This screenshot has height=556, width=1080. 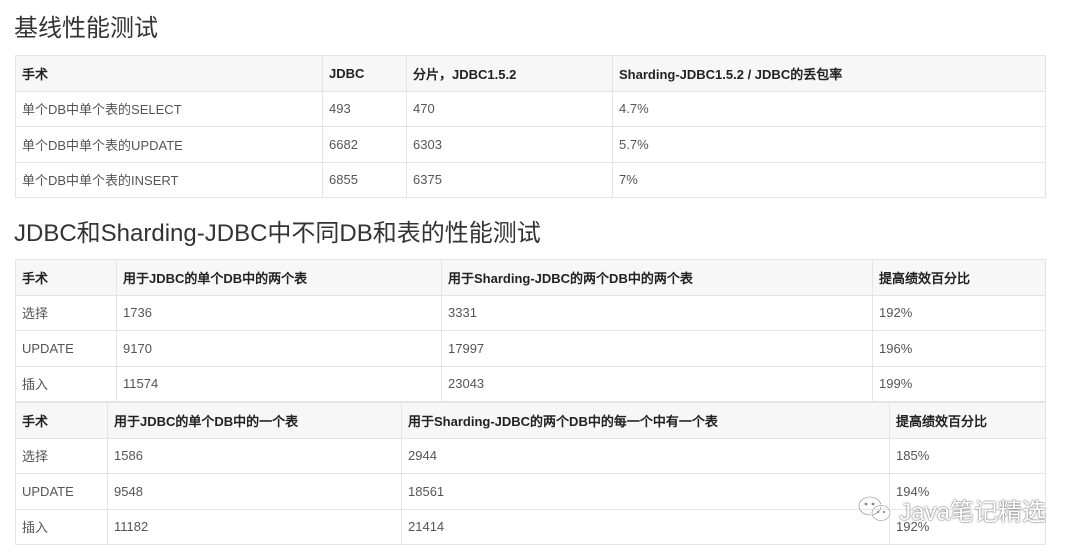 I want to click on table-row: 选择 1736 3331 192%, so click(x=530, y=312).